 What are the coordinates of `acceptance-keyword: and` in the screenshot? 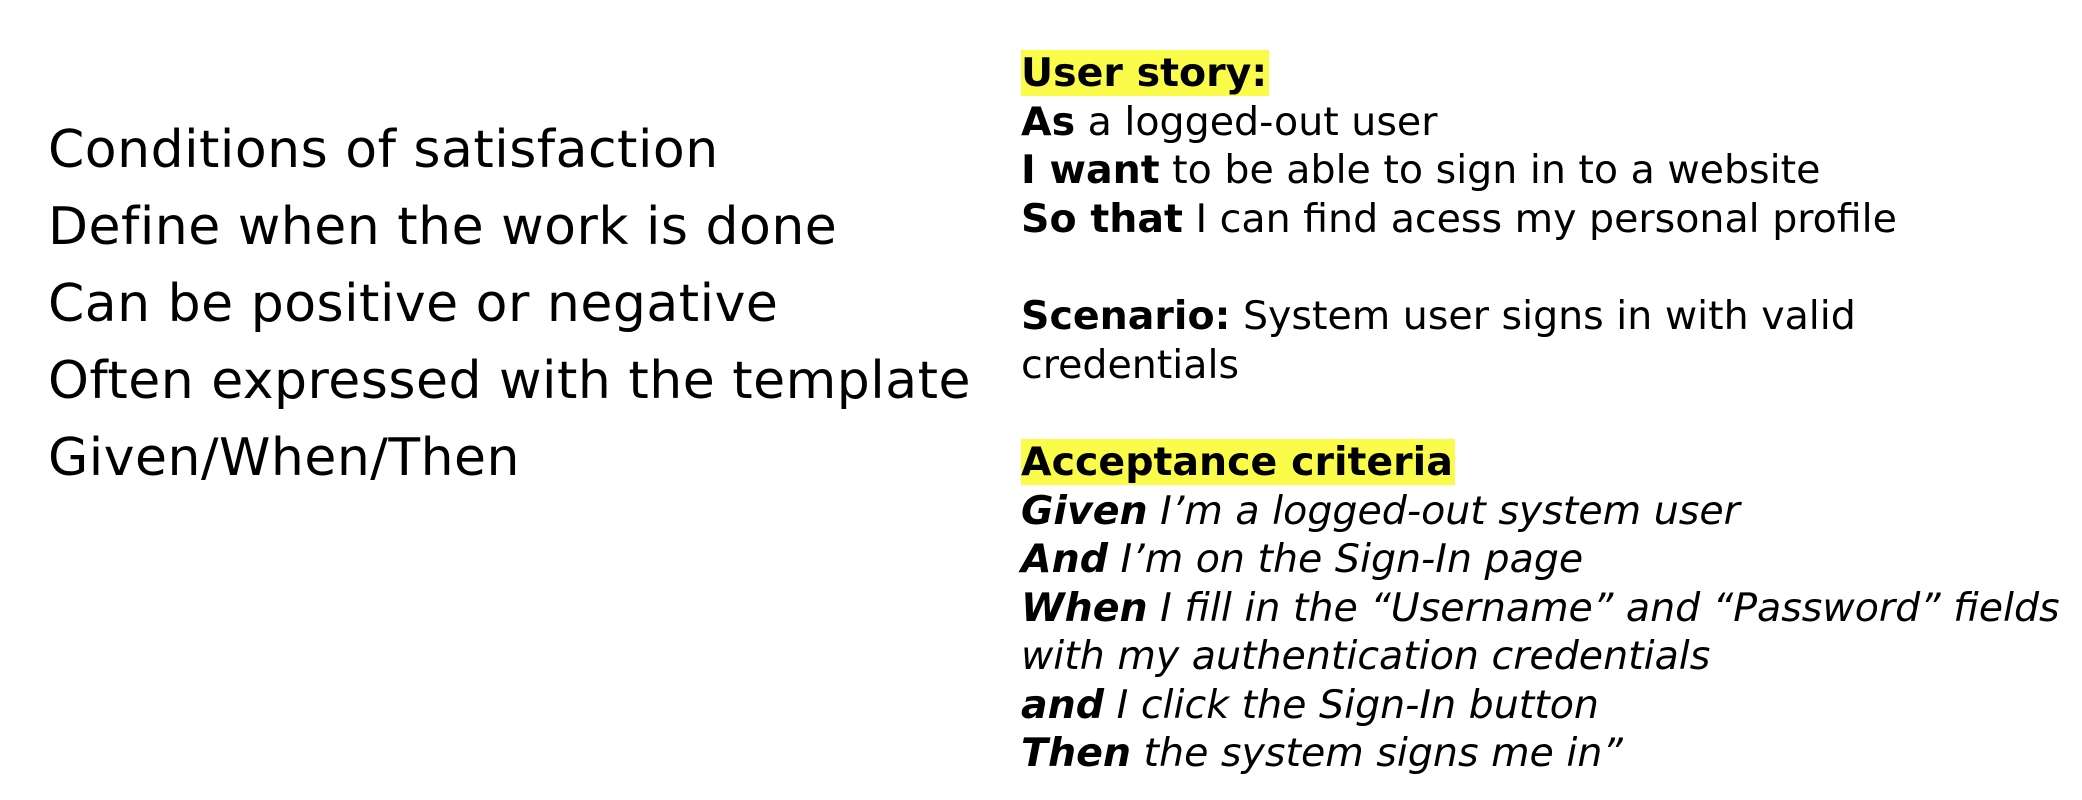 It's located at (1063, 704).